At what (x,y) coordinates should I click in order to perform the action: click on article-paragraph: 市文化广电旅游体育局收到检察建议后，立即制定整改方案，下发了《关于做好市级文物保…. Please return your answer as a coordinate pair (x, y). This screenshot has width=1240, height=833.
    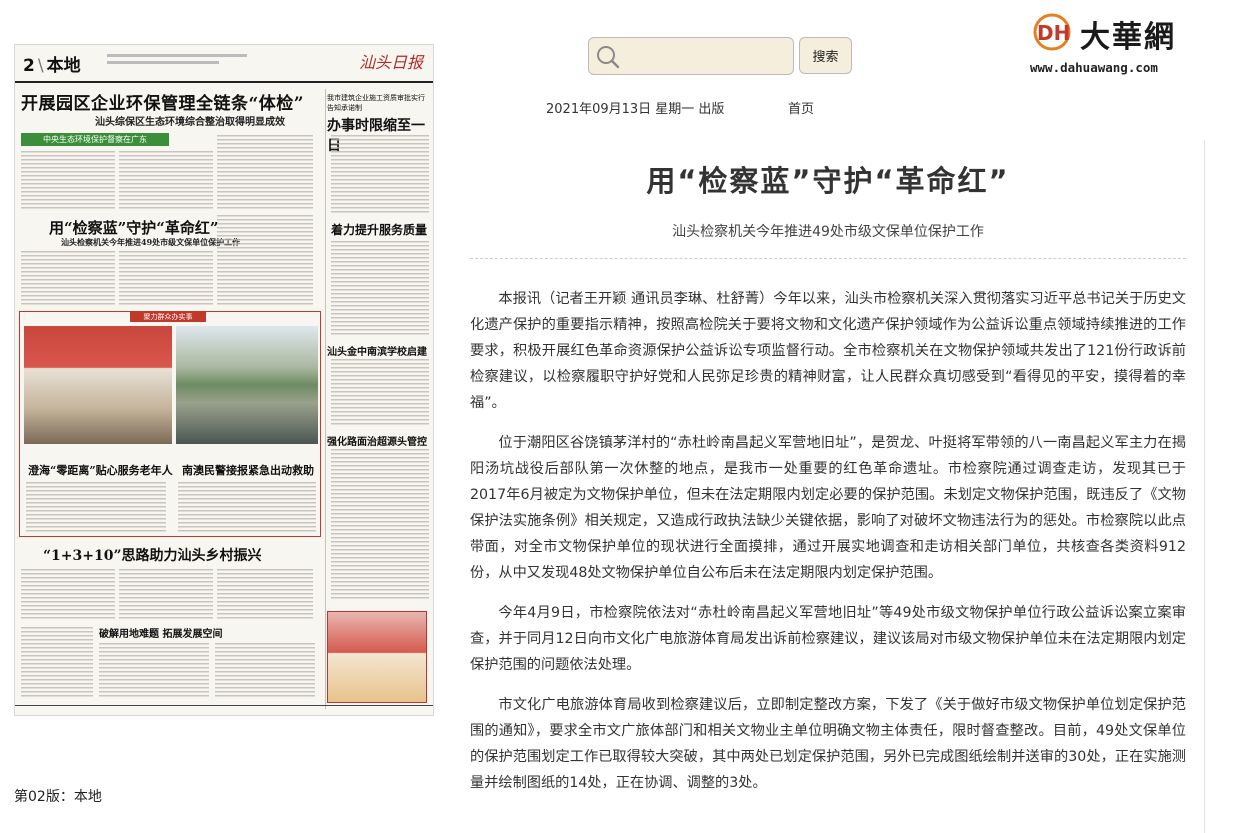
    Looking at the image, I should click on (828, 744).